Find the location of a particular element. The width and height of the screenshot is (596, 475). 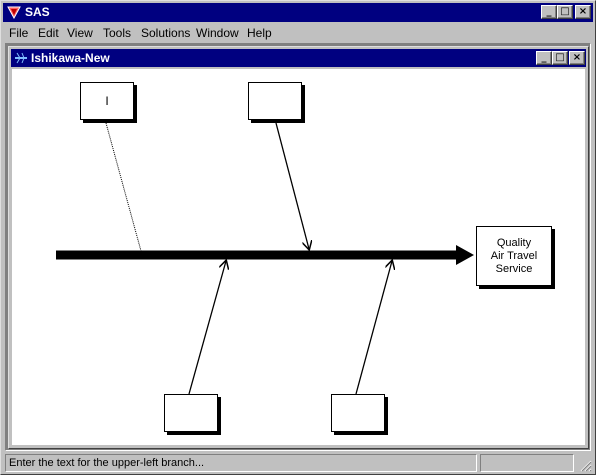

close-button: × is located at coordinates (583, 12).